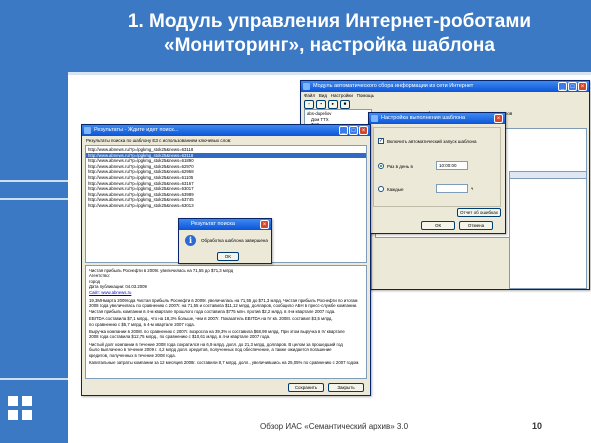 This screenshot has height=443, width=591. What do you see at coordinates (228, 256) in the screenshot?
I see `message-ok-button: OK` at bounding box center [228, 256].